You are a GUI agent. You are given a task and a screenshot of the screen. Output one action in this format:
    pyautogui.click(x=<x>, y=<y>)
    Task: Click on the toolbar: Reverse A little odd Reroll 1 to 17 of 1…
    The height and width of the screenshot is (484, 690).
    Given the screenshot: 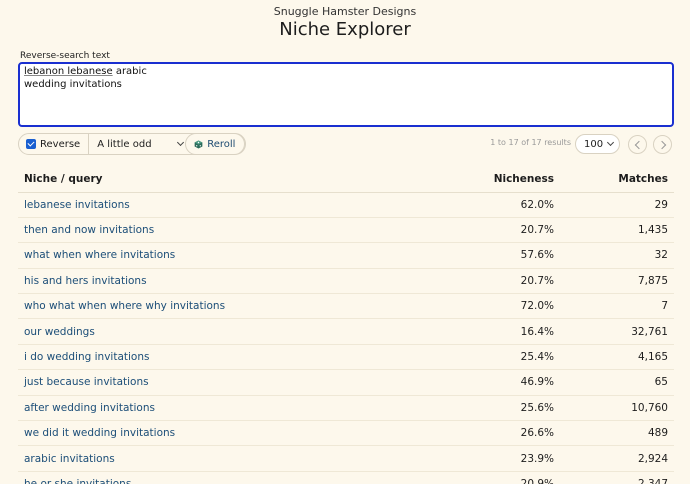 What is the action you would take?
    pyautogui.click(x=346, y=144)
    